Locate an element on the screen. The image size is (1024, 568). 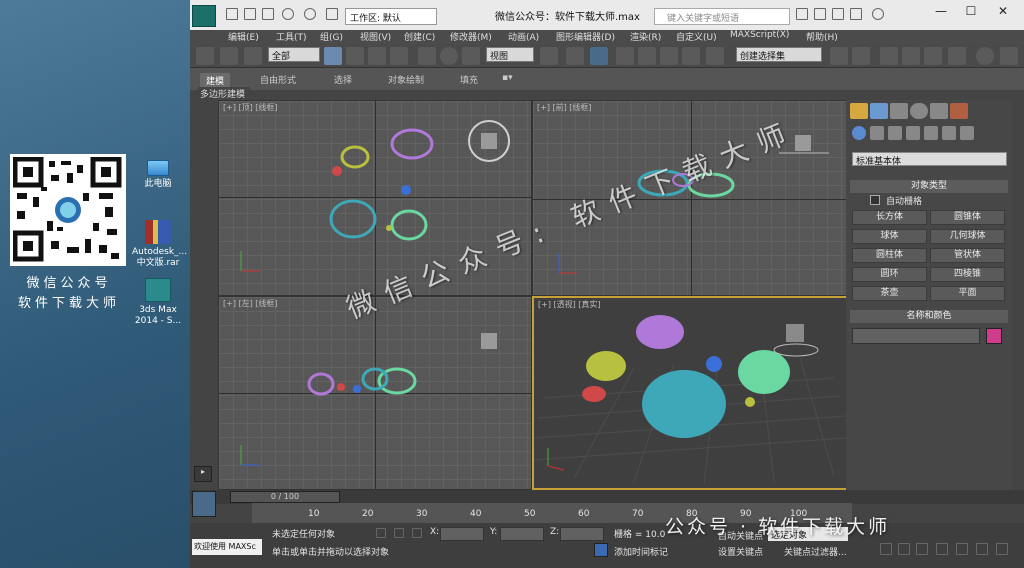
desktop-icon-autodesk-rar: Autodesk_... 中文版.rar is located at coordinates (159, 244).